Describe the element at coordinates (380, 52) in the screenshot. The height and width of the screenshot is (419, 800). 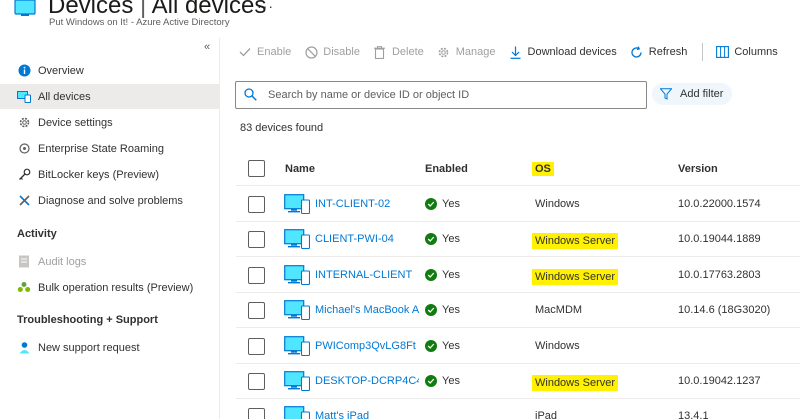
I see `trash-icon` at that location.